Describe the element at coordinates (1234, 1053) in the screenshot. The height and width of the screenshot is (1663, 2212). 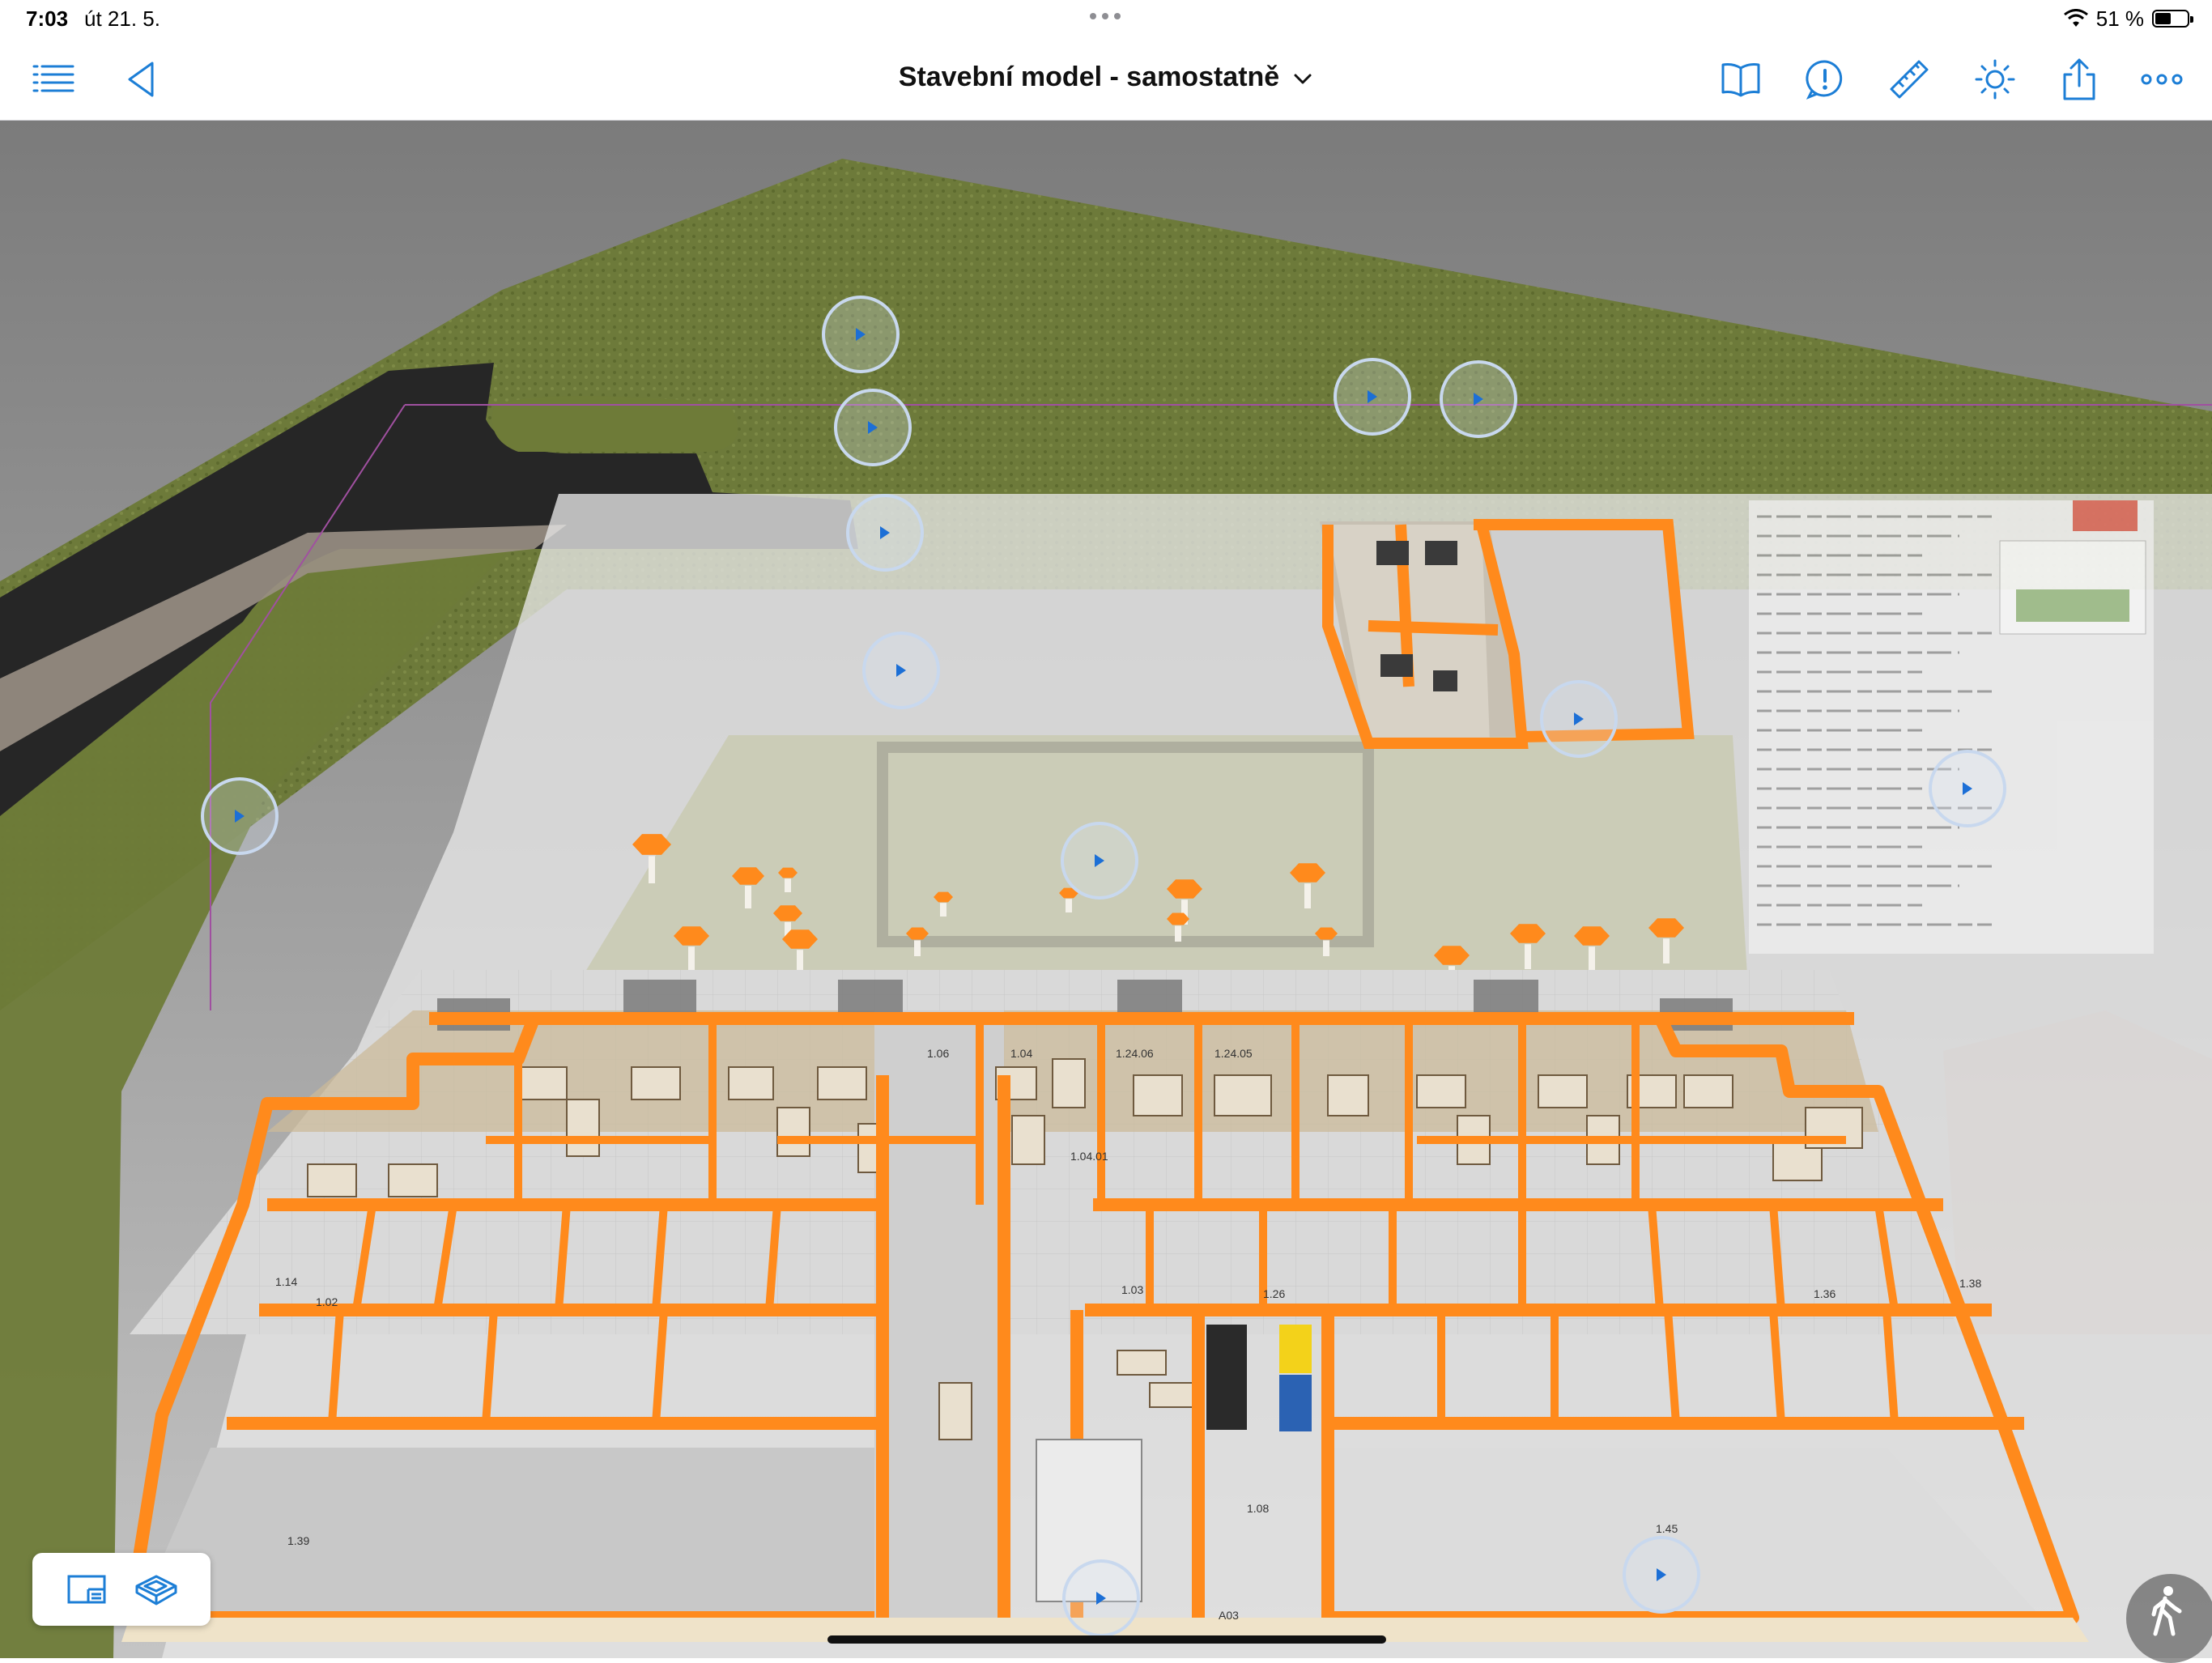
I see `room-label: 1.24.05` at that location.